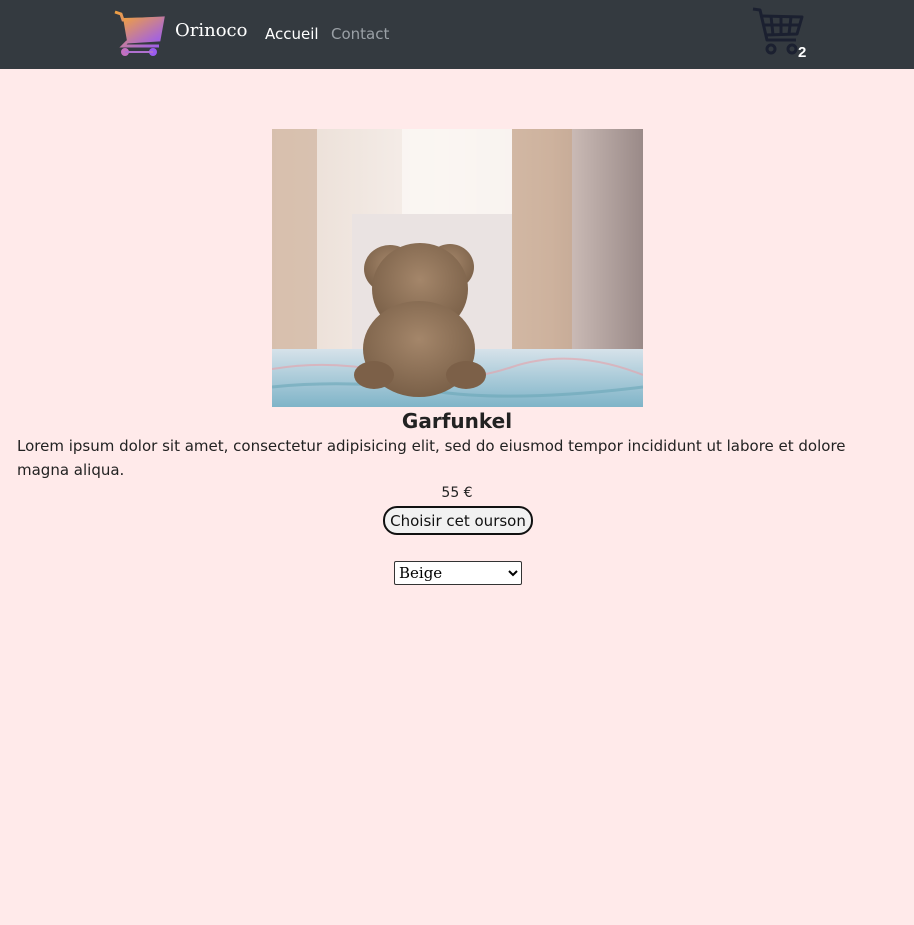 Image resolution: width=914 pixels, height=925 pixels. Describe the element at coordinates (211, 30) in the screenshot. I see `brand-name: Orinoco` at that location.